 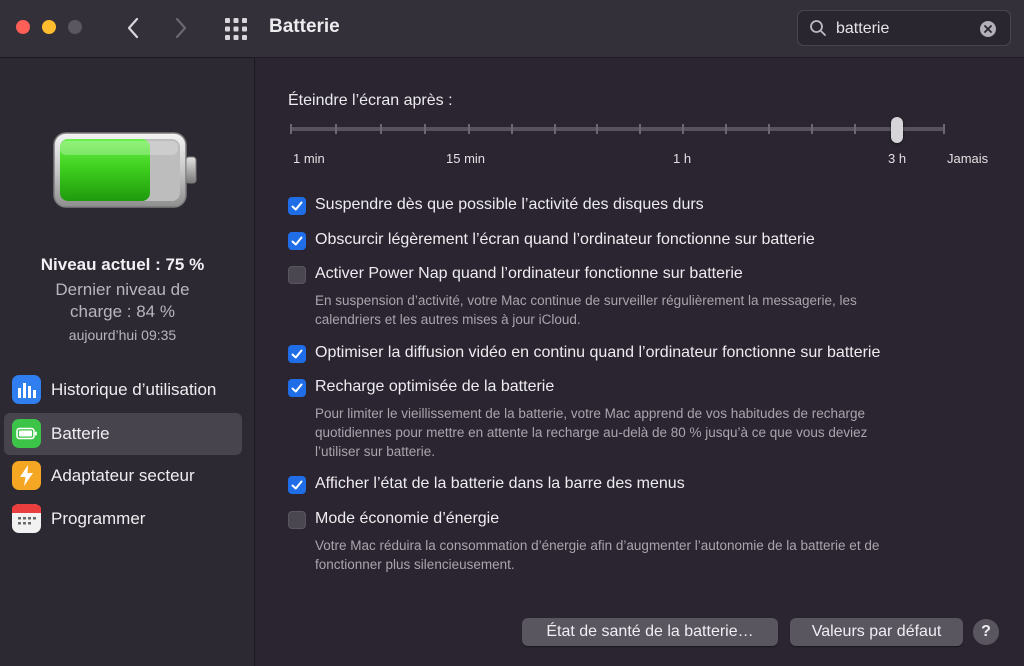 What do you see at coordinates (988, 29) in the screenshot?
I see `clear-search-icon` at bounding box center [988, 29].